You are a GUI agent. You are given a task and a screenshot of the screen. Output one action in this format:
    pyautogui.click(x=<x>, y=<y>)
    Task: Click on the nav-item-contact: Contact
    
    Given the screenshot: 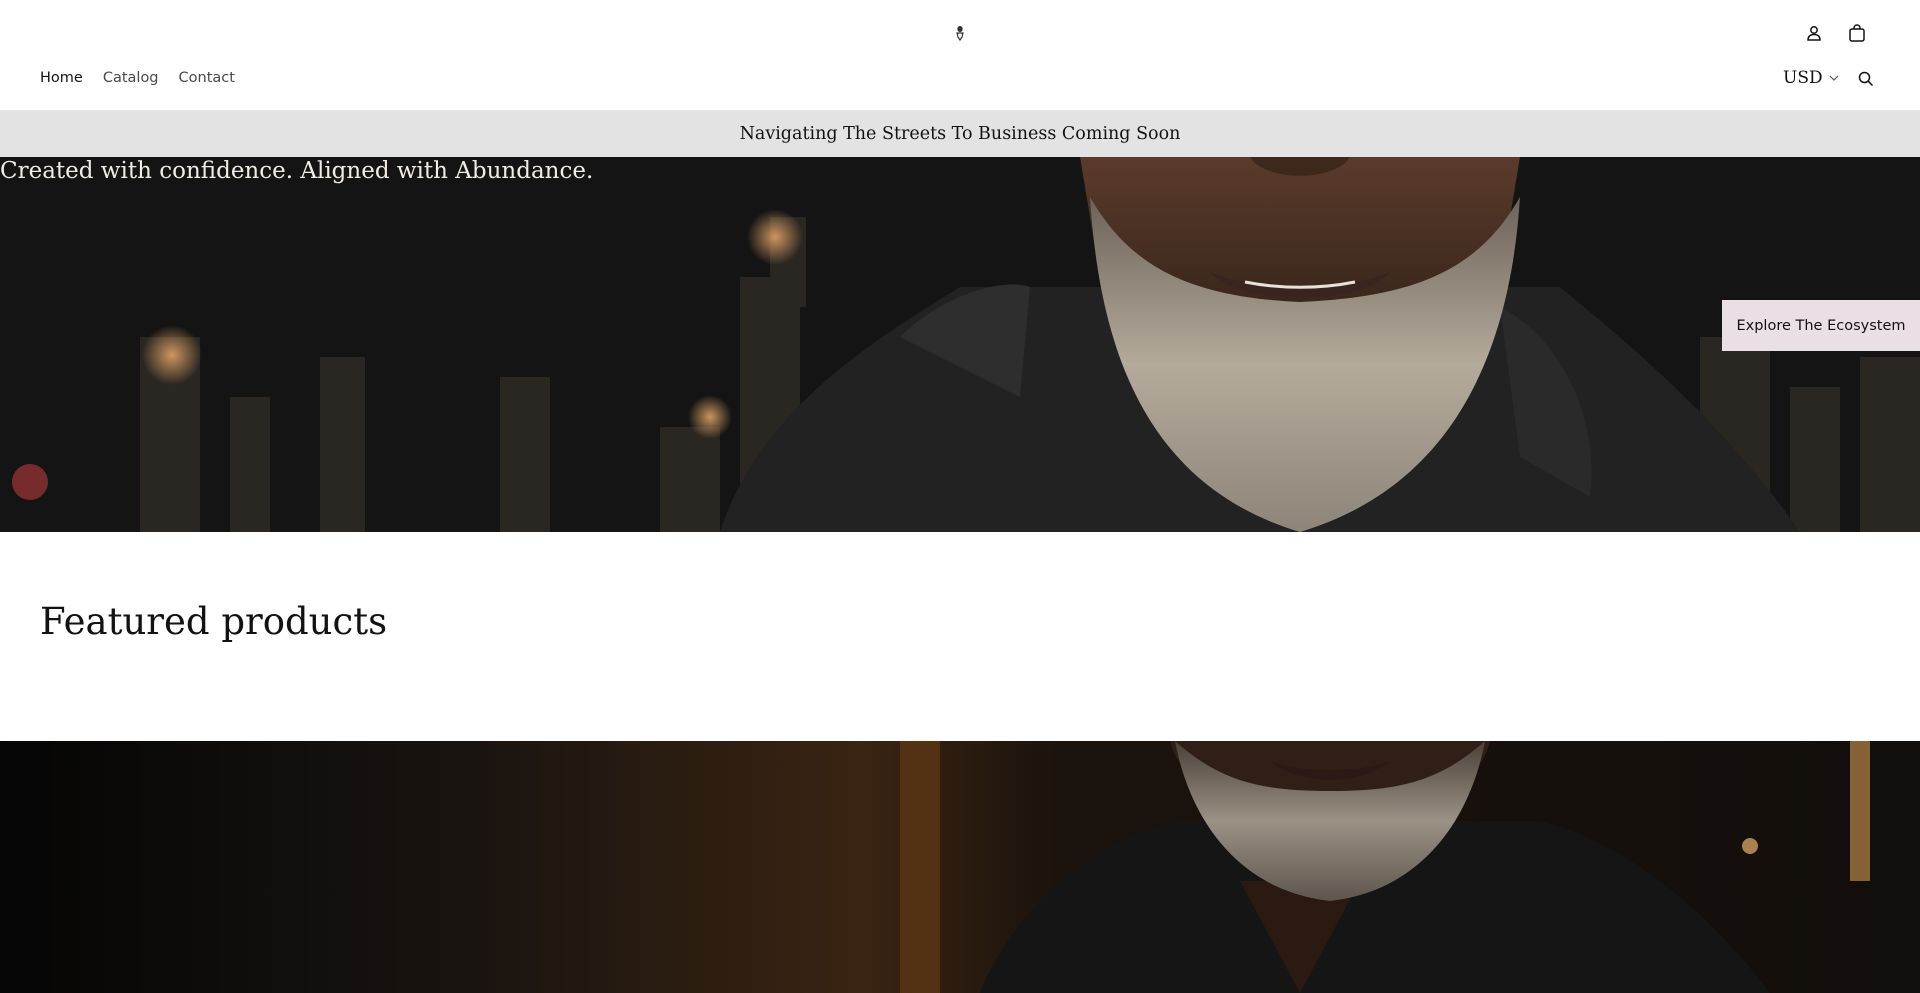 What is the action you would take?
    pyautogui.click(x=207, y=78)
    